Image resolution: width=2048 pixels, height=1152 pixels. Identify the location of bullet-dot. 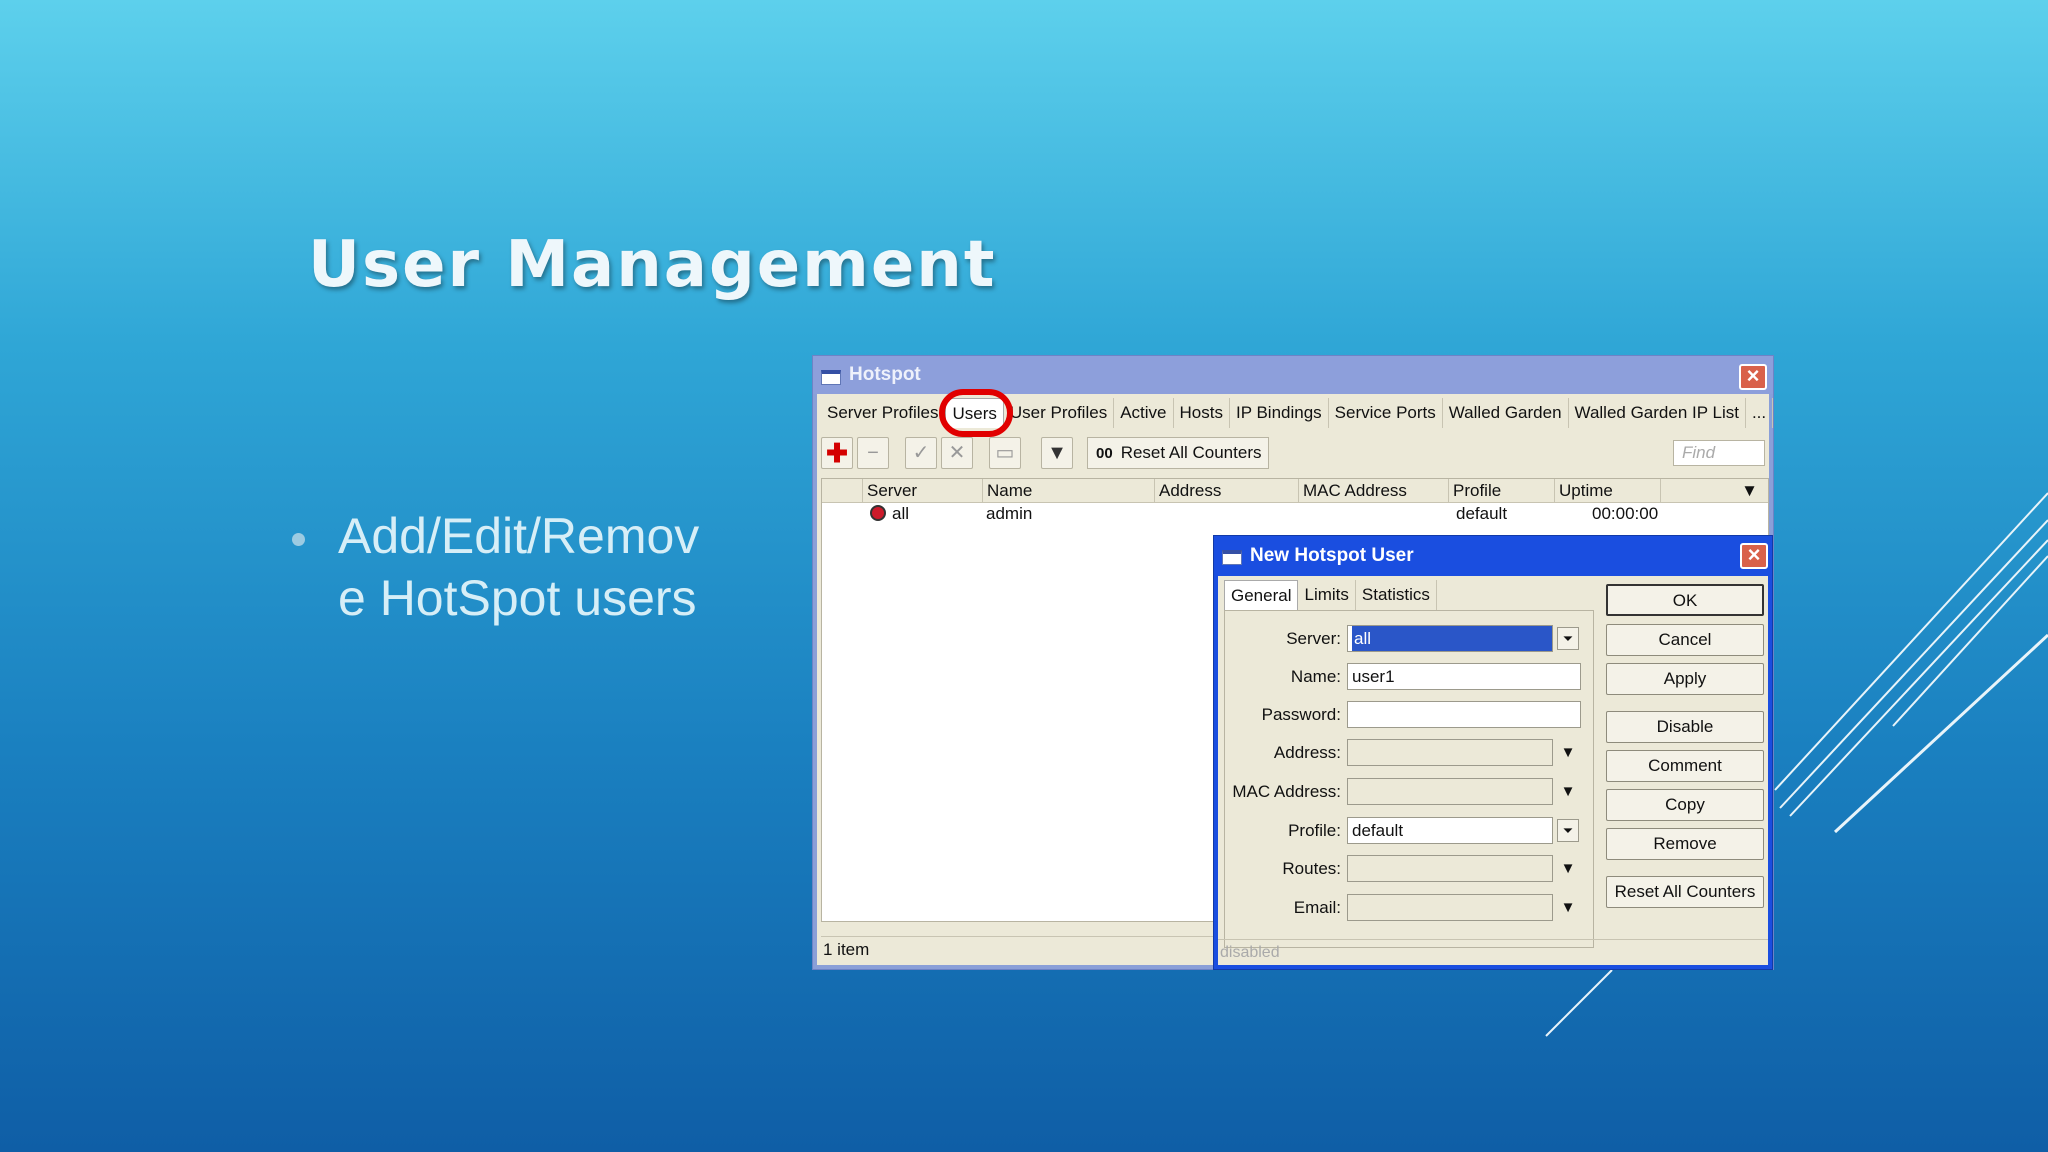
(298, 539).